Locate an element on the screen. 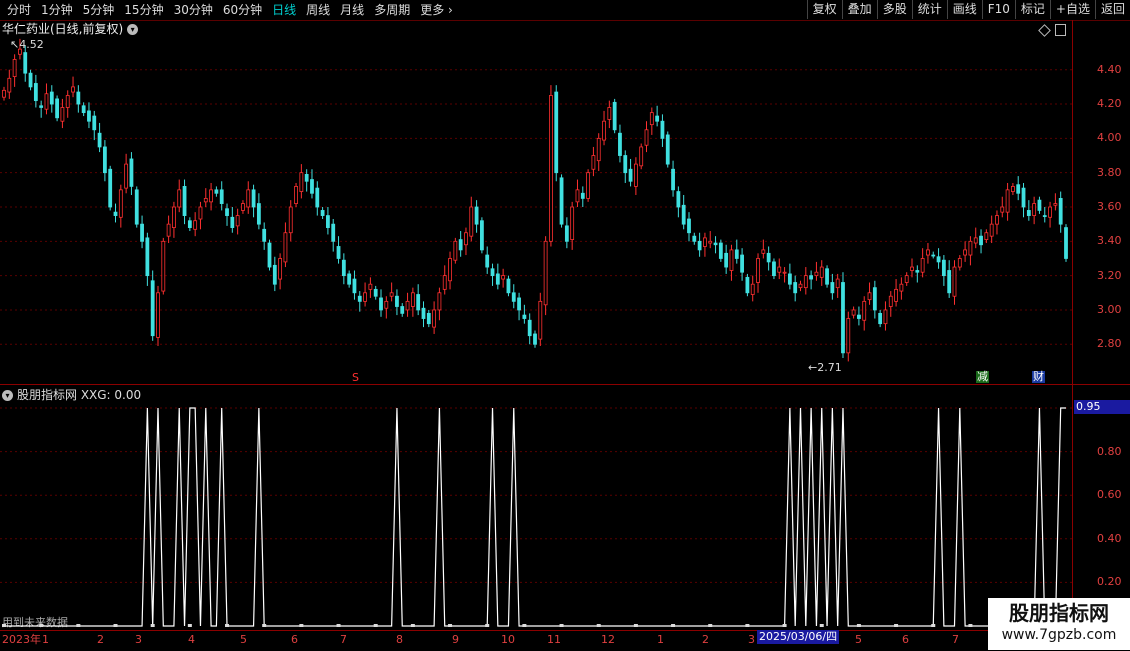  finance-marker: 财 is located at coordinates (1038, 377).